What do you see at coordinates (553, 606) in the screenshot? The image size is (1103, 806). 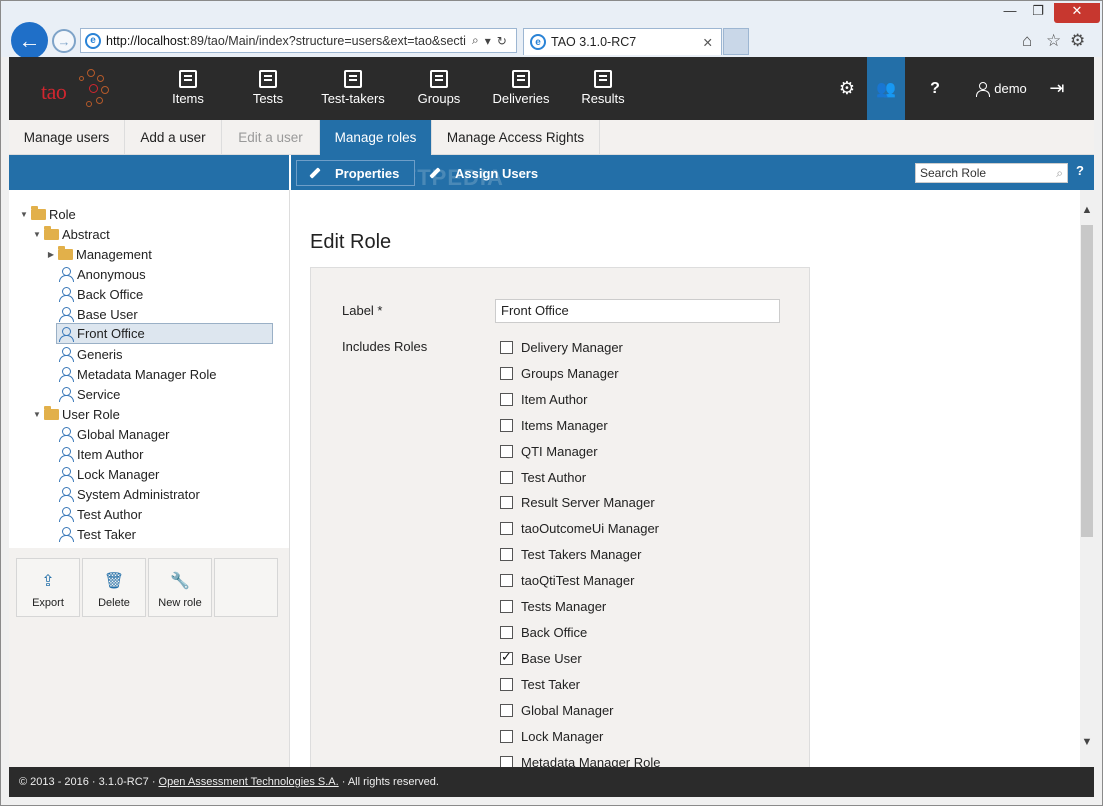 I see `role-checkbox-tests-manager: Tests Manager` at bounding box center [553, 606].